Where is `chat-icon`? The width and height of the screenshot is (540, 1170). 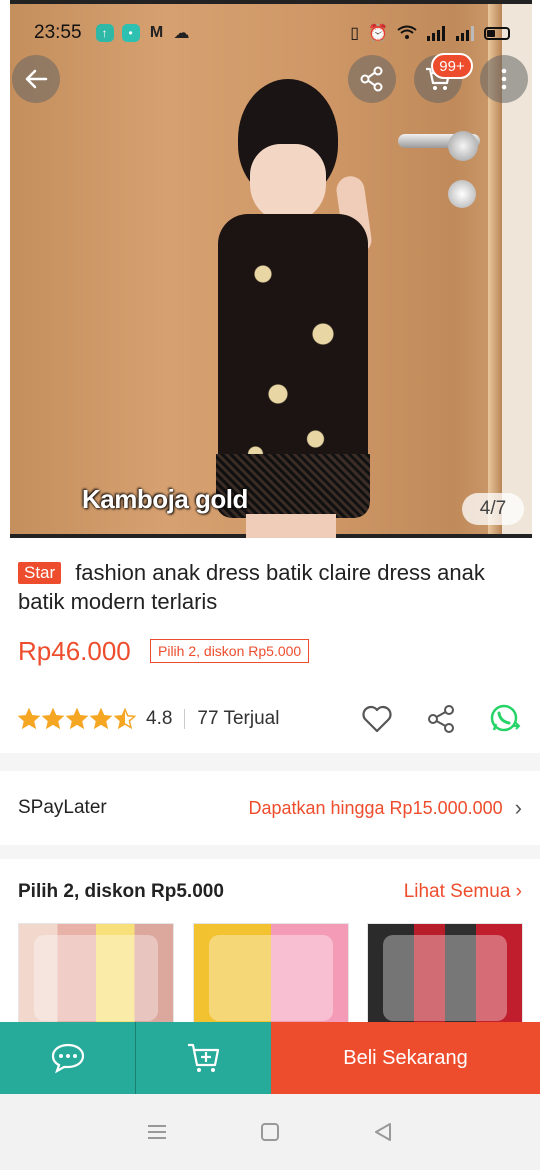 chat-icon is located at coordinates (67, 1058).